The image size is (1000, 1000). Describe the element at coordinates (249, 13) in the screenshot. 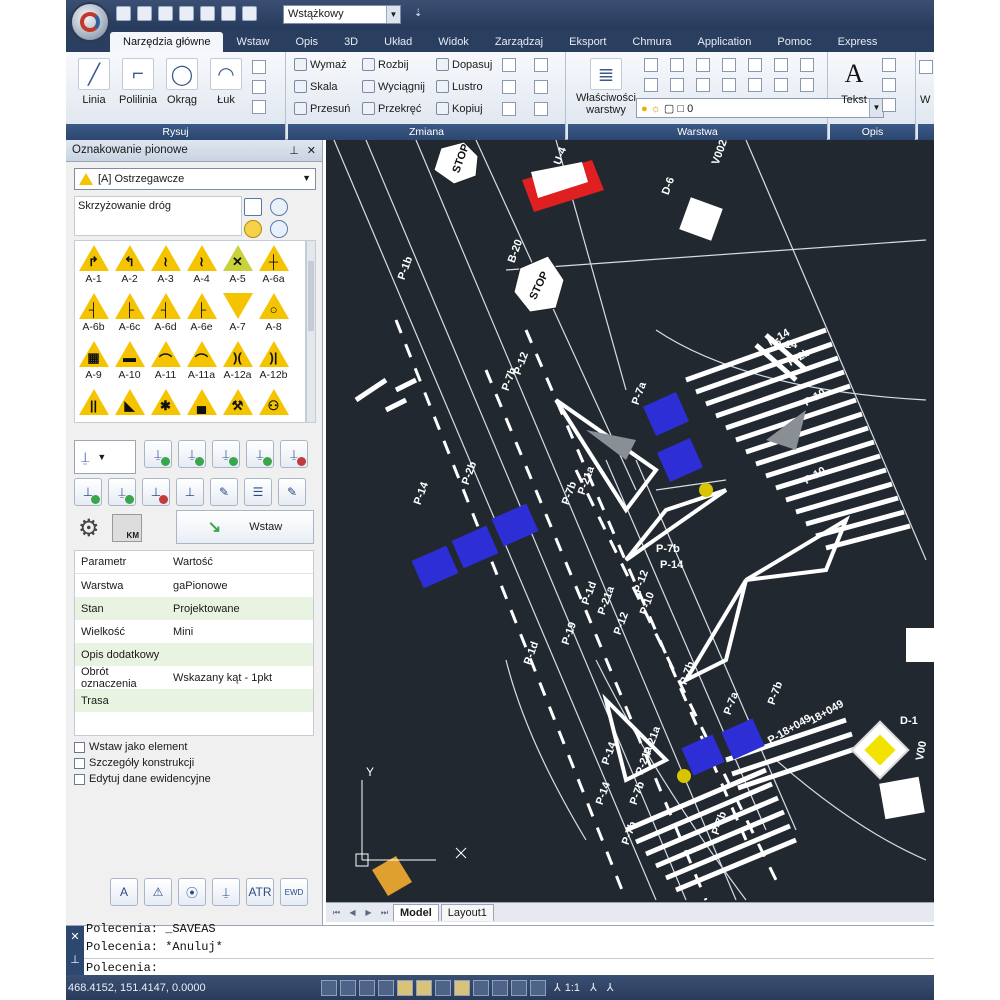

I see `redo-icon` at that location.